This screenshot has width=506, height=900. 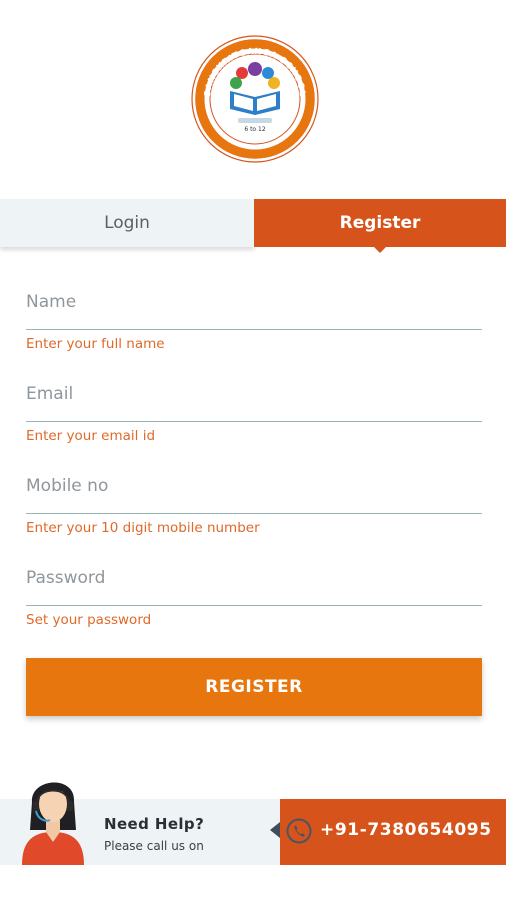 I want to click on logo-grades: 6 to 12, so click(x=254, y=129).